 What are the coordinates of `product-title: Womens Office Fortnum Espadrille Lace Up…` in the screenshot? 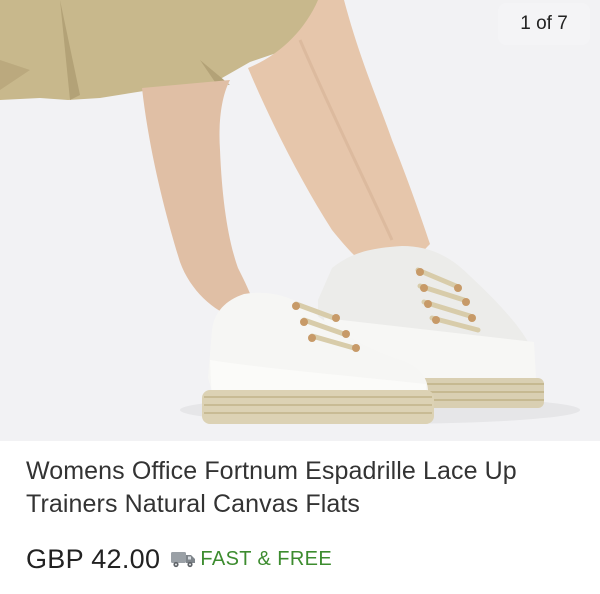 It's located at (271, 487).